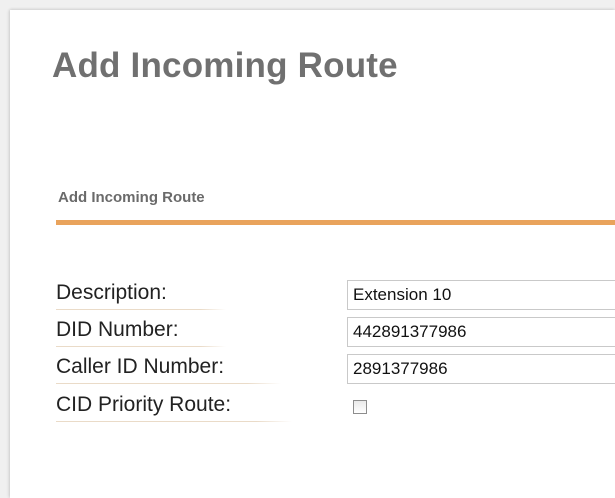 The image size is (615, 498). What do you see at coordinates (335, 292) in the screenshot?
I see `description-row: Description:` at bounding box center [335, 292].